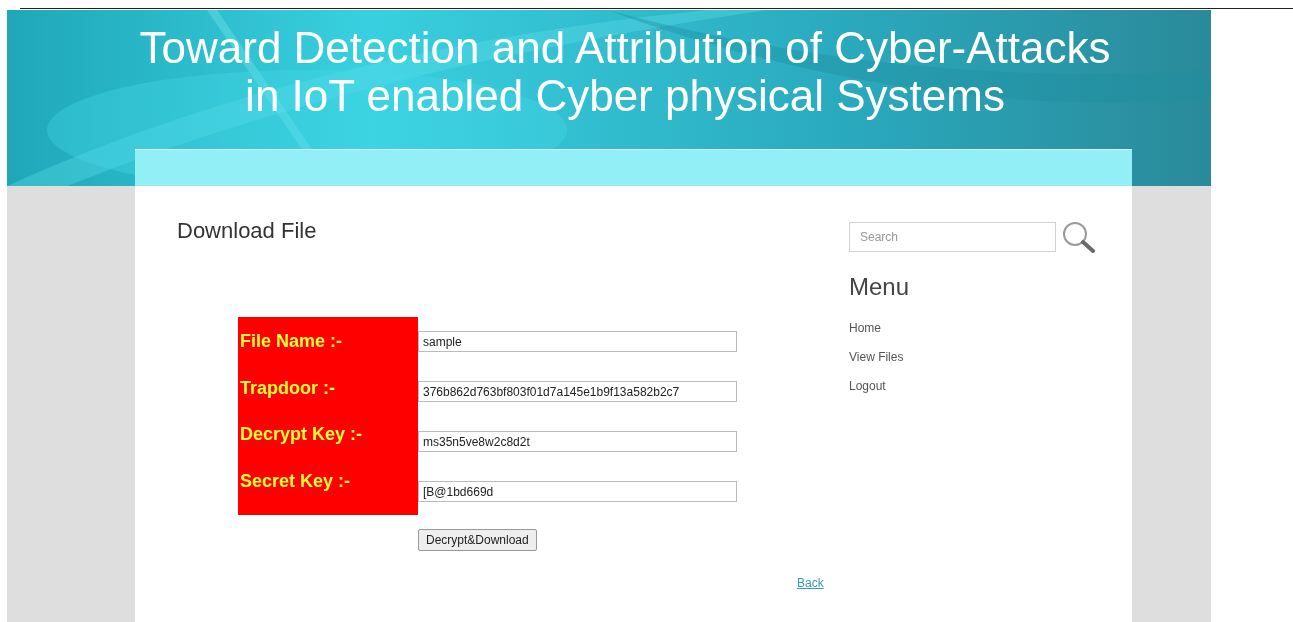  I want to click on text-field: 376b862d763bf803f01d7a145e1b9f13a582b2c7, so click(577, 391).